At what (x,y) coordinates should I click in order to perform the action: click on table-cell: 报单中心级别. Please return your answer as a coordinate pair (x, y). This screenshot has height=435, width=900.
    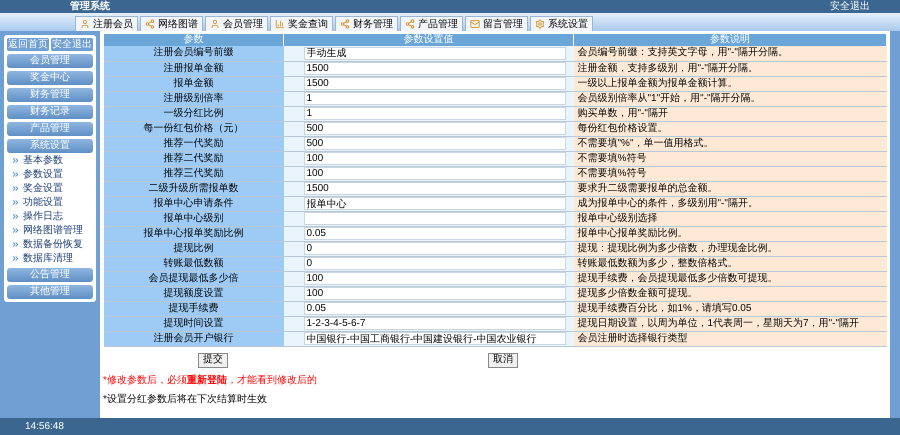
    Looking at the image, I should click on (194, 218).